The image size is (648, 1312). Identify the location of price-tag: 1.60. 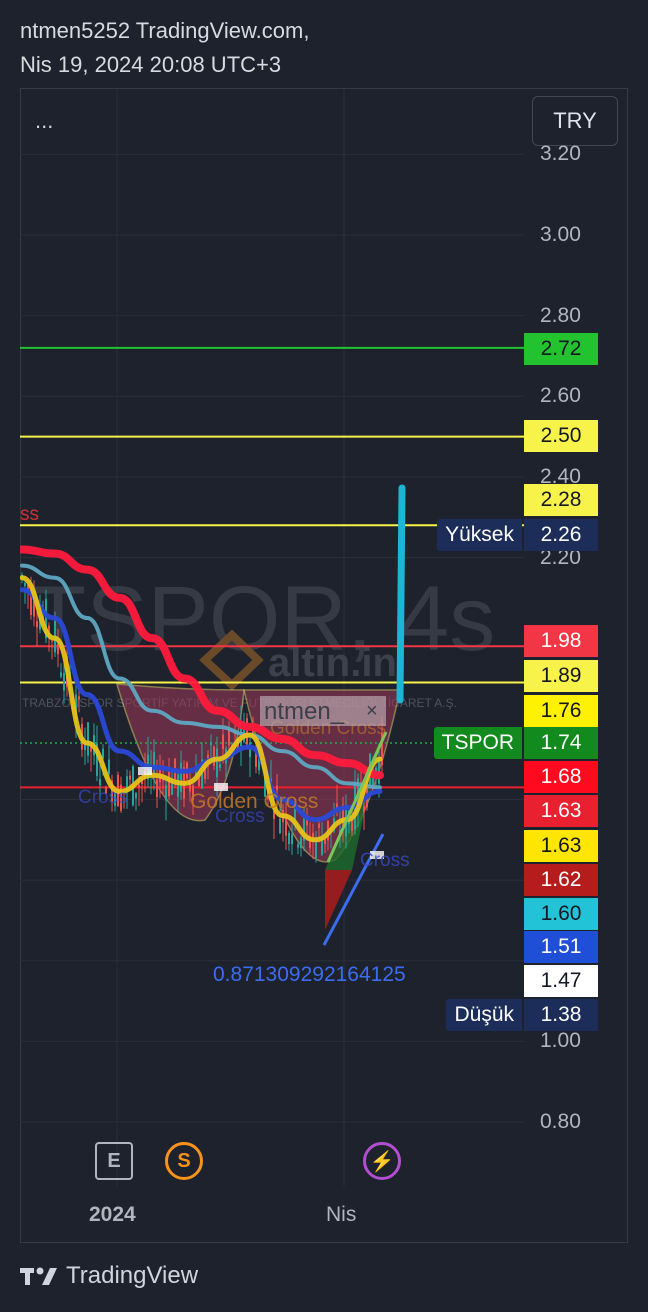
(561, 914).